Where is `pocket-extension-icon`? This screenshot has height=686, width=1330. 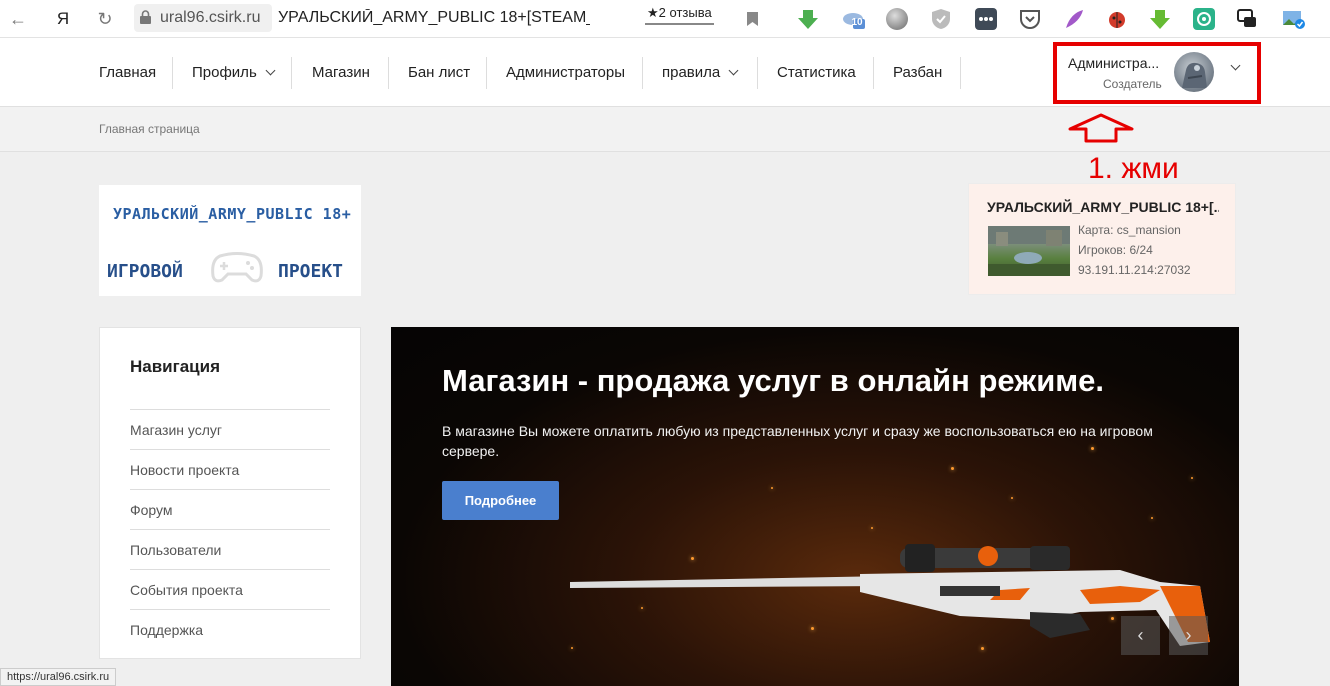
pocket-extension-icon is located at coordinates (1030, 19).